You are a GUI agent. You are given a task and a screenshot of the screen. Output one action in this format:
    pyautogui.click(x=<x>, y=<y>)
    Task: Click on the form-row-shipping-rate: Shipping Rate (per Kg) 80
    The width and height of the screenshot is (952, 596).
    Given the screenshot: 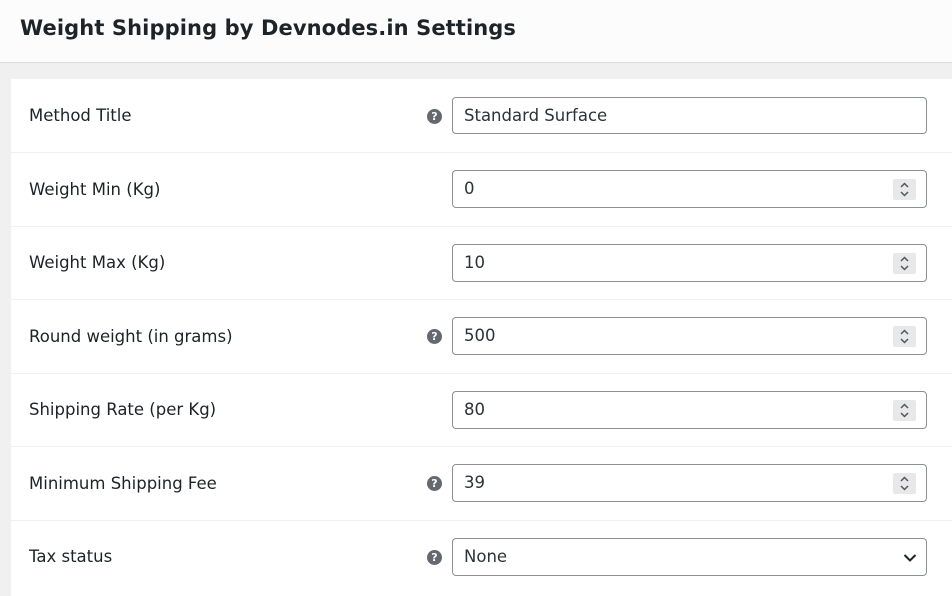 What is the action you would take?
    pyautogui.click(x=481, y=410)
    